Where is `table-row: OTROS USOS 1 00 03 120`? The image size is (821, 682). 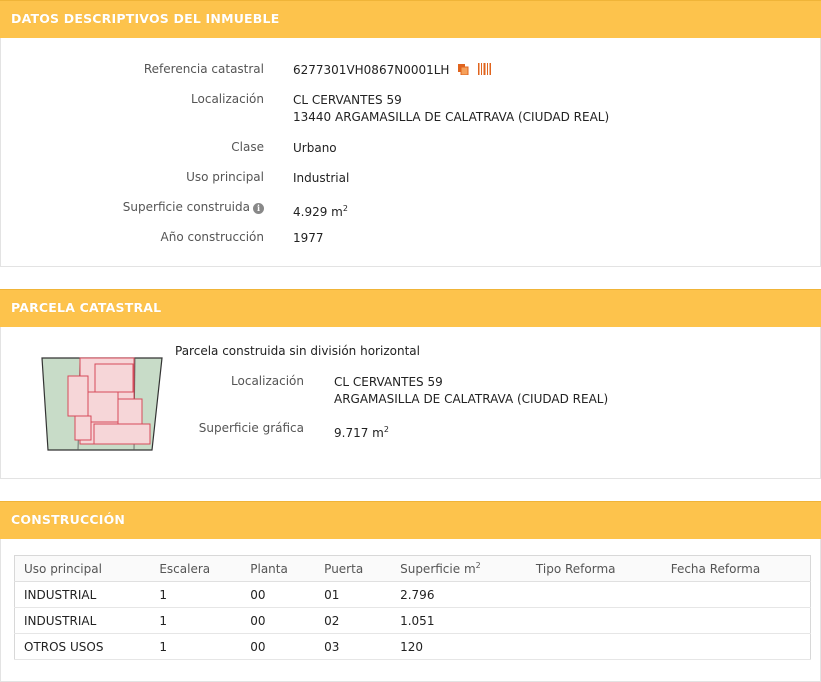
table-row: OTROS USOS 1 00 03 120 is located at coordinates (412, 646).